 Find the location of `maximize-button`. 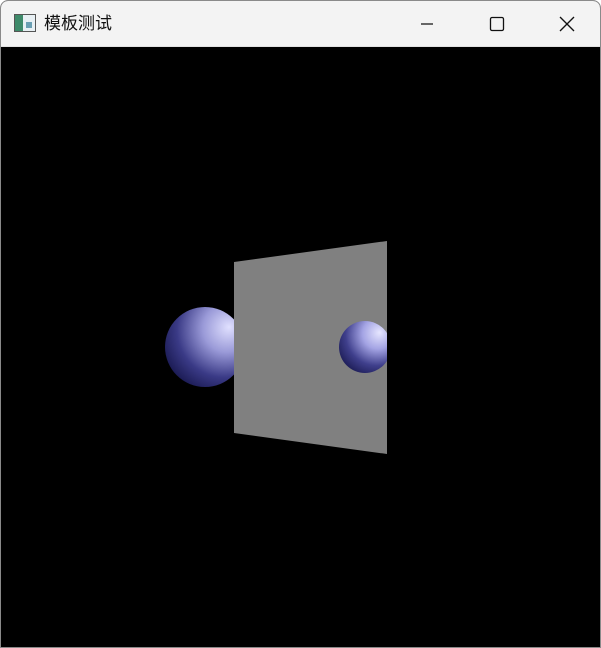

maximize-button is located at coordinates (497, 24).